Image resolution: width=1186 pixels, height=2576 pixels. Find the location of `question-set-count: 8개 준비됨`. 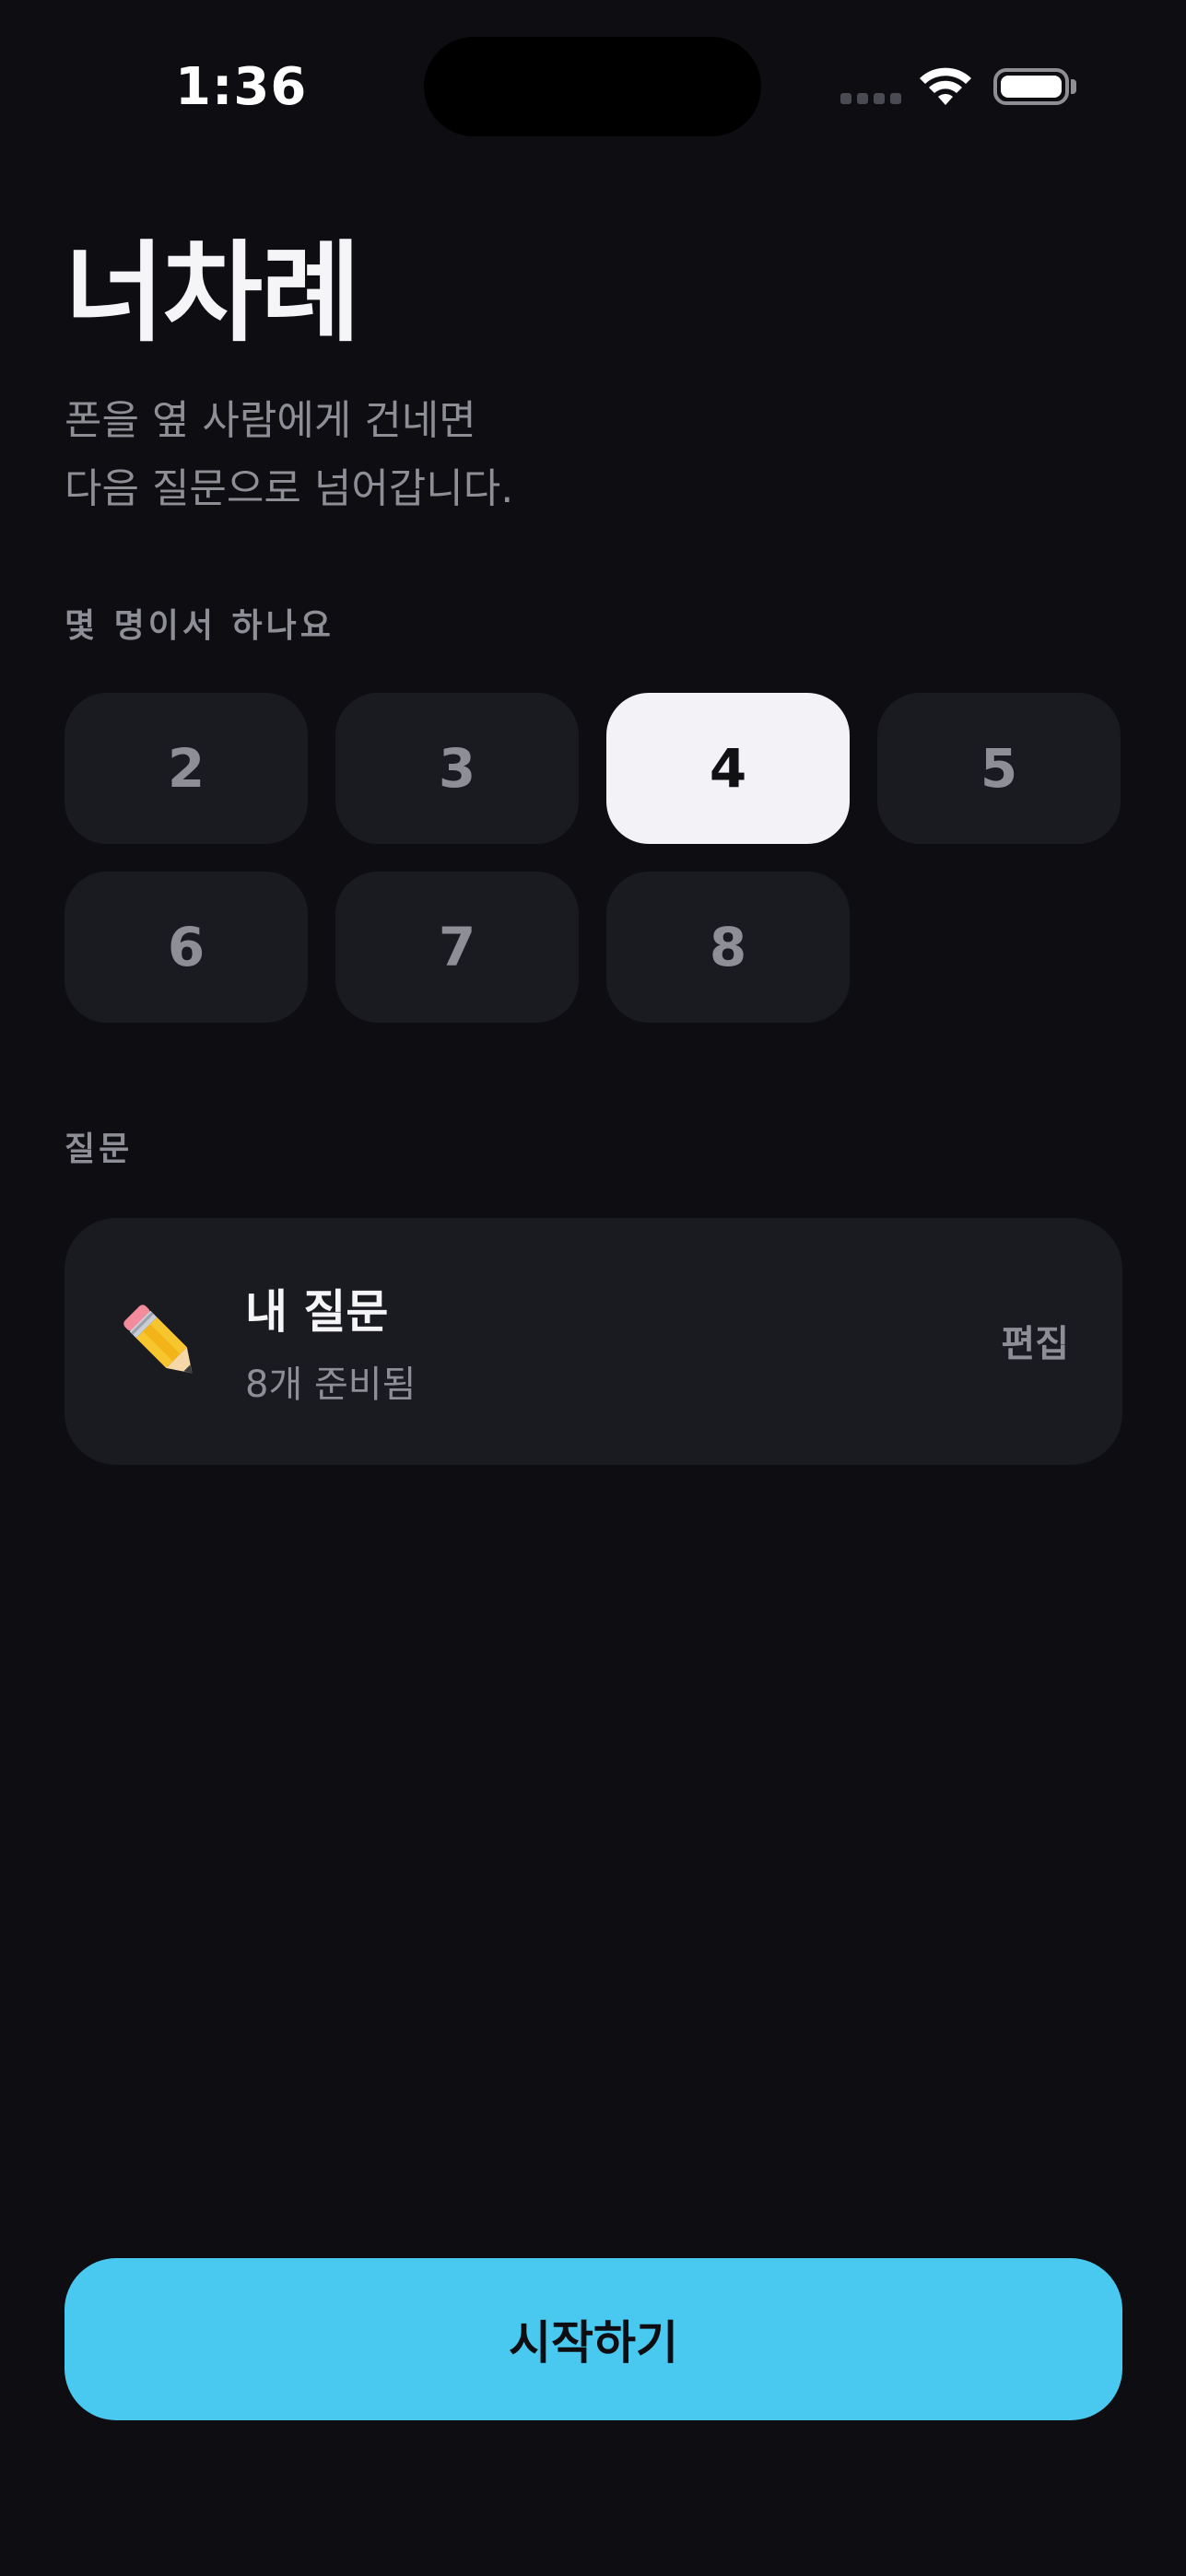

question-set-count: 8개 준비됨 is located at coordinates (331, 1385).